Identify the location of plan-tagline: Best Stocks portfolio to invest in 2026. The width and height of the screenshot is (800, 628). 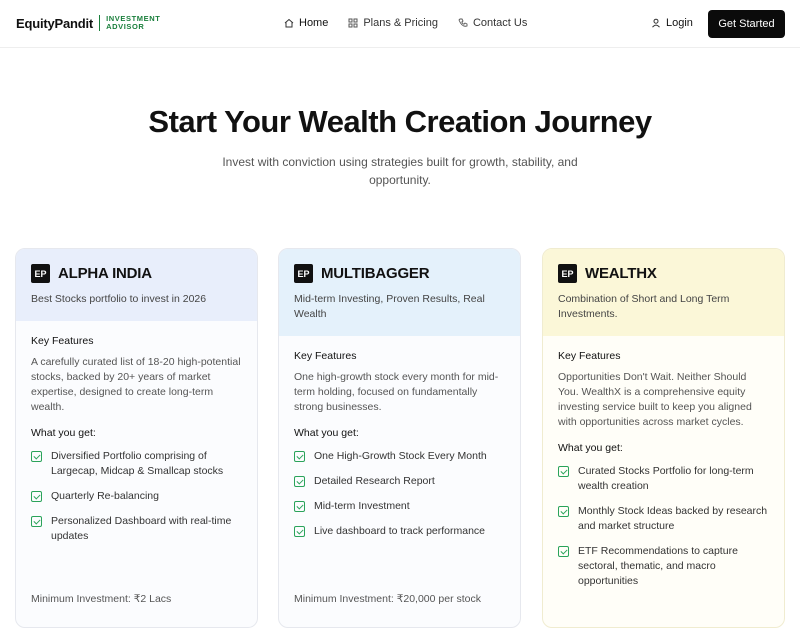
(119, 299).